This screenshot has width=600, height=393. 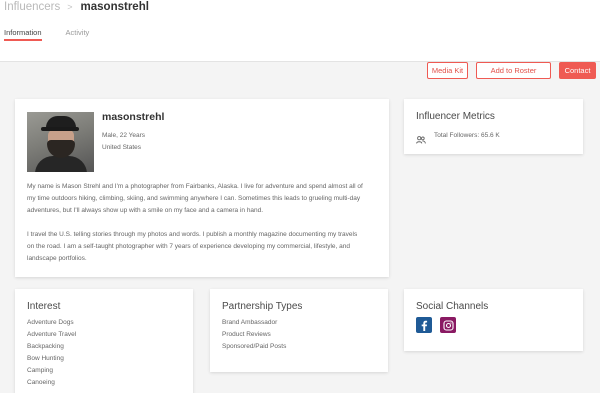 I want to click on followers-row: Total Followers: 65.6 K, so click(x=458, y=137).